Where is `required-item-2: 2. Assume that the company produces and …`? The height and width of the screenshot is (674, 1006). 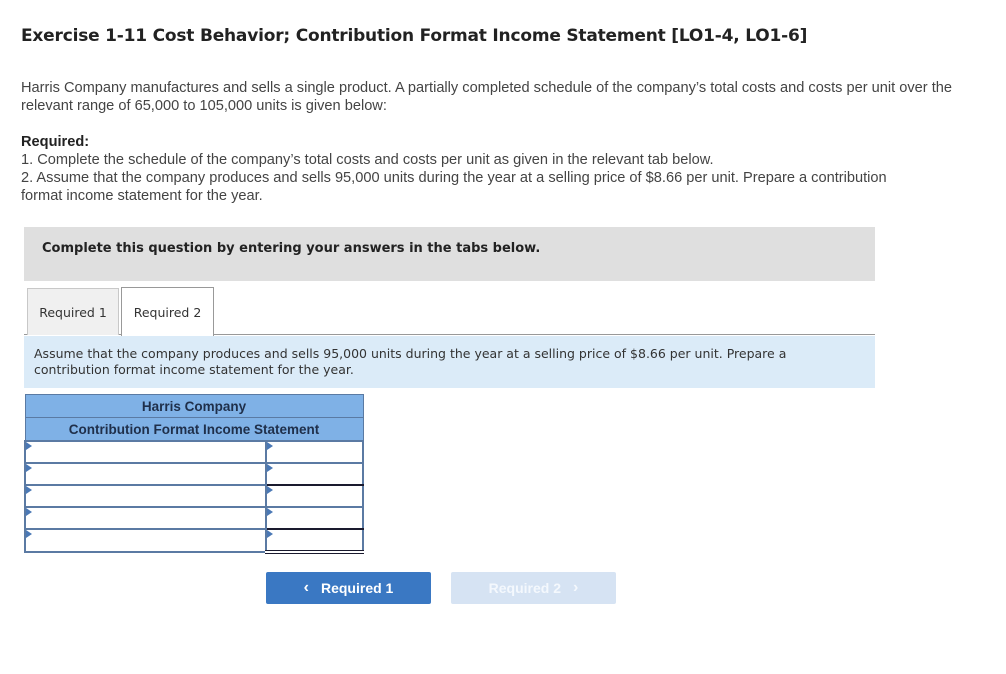 required-item-2: 2. Assume that the company produces and … is located at coordinates (454, 187).